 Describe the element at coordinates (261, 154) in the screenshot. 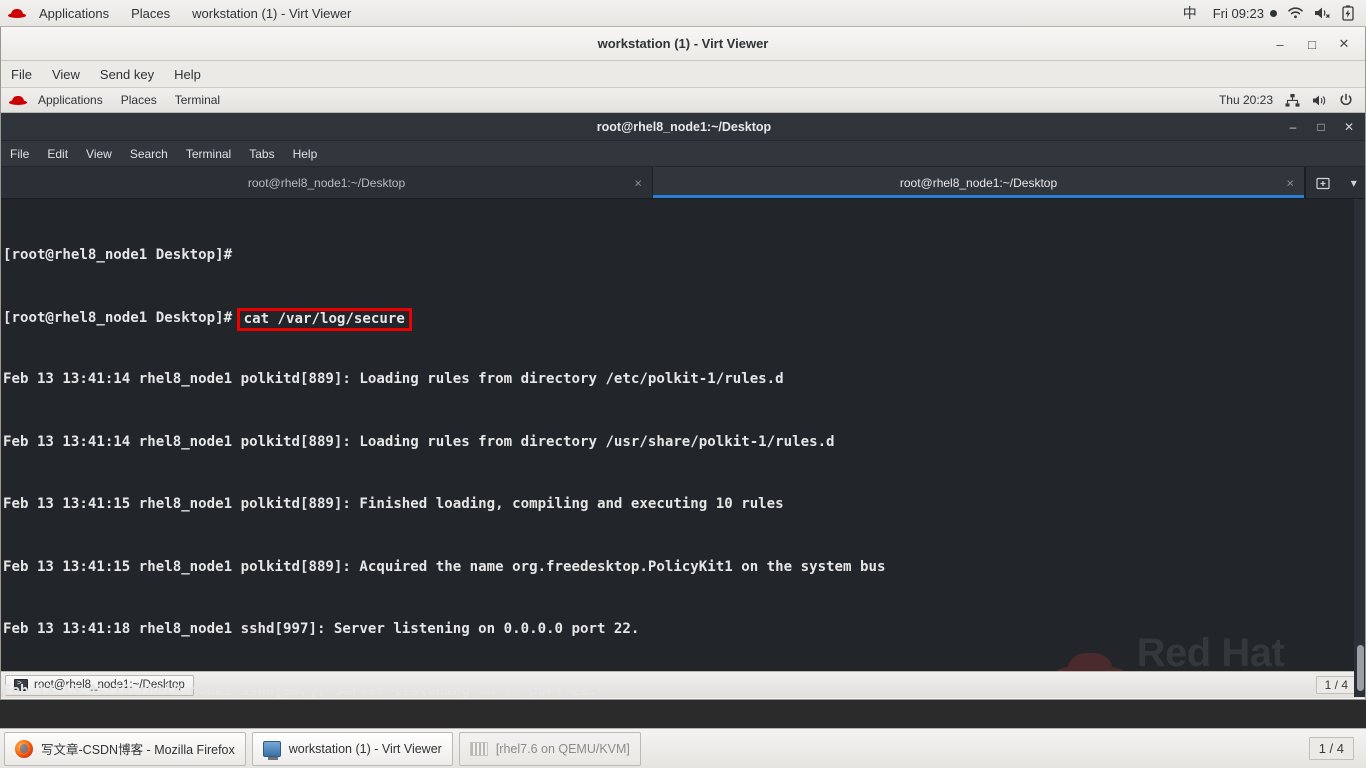

I see `terminal-menu-tabs: Tabs` at that location.